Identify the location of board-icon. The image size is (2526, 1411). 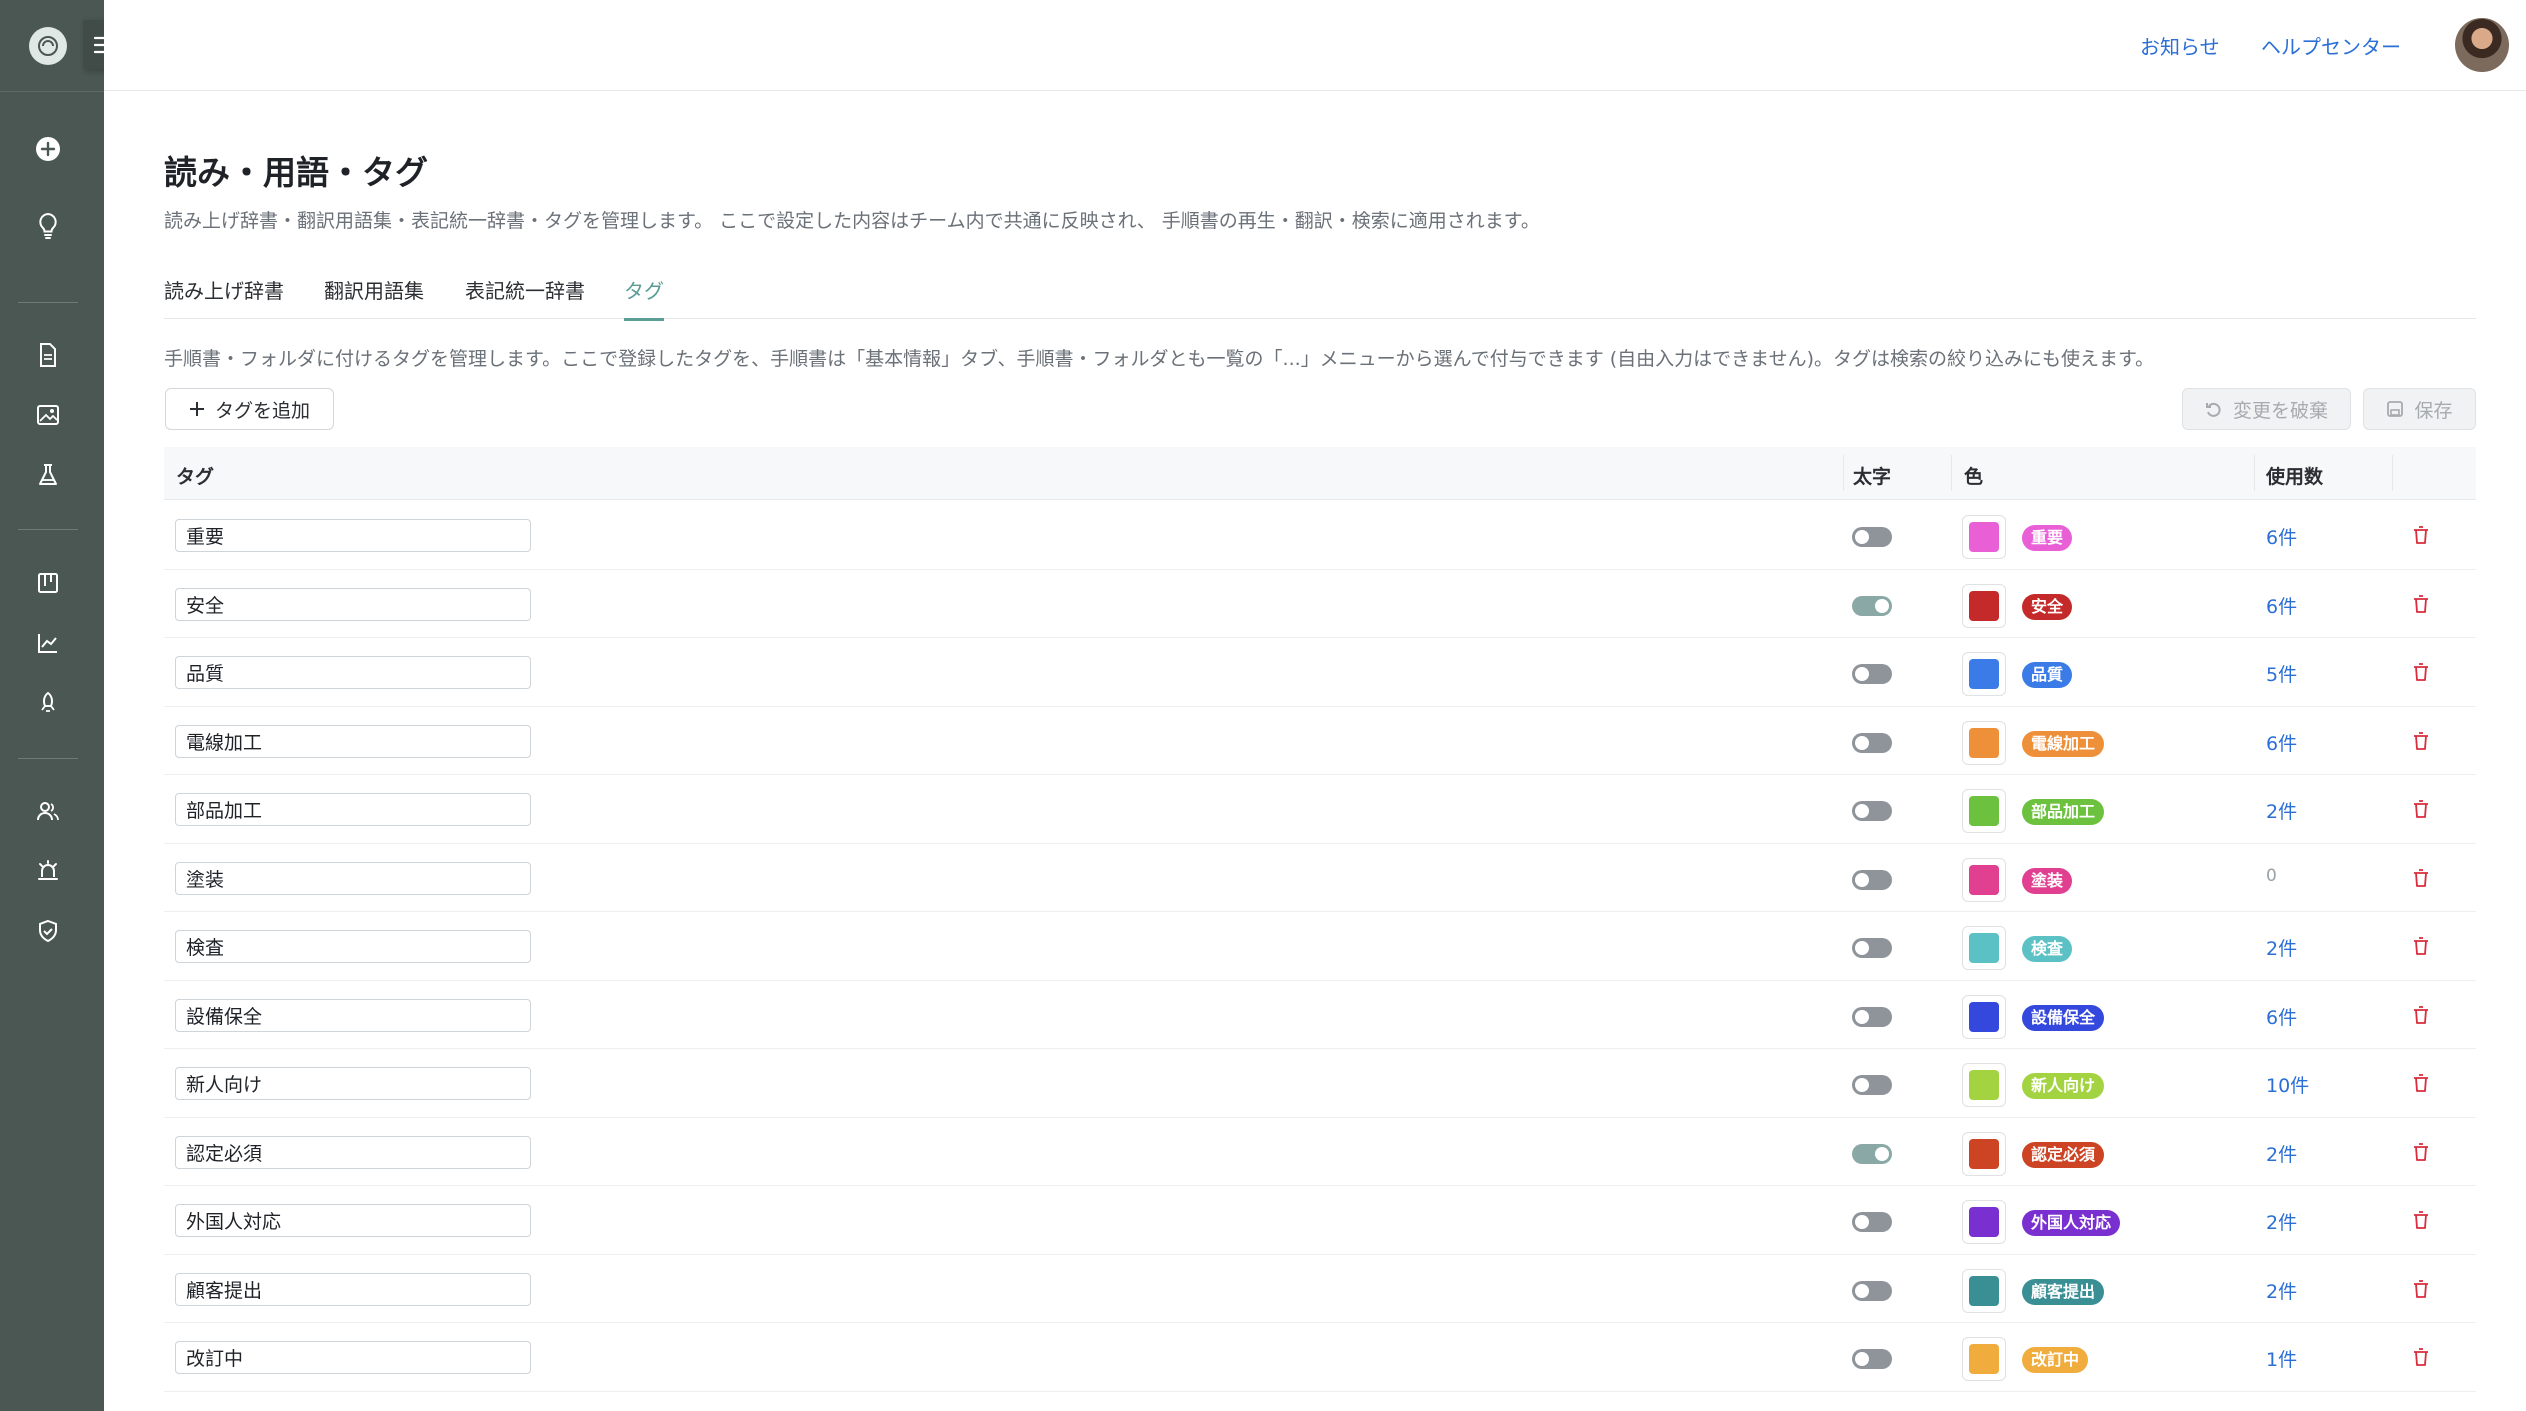
(48, 583).